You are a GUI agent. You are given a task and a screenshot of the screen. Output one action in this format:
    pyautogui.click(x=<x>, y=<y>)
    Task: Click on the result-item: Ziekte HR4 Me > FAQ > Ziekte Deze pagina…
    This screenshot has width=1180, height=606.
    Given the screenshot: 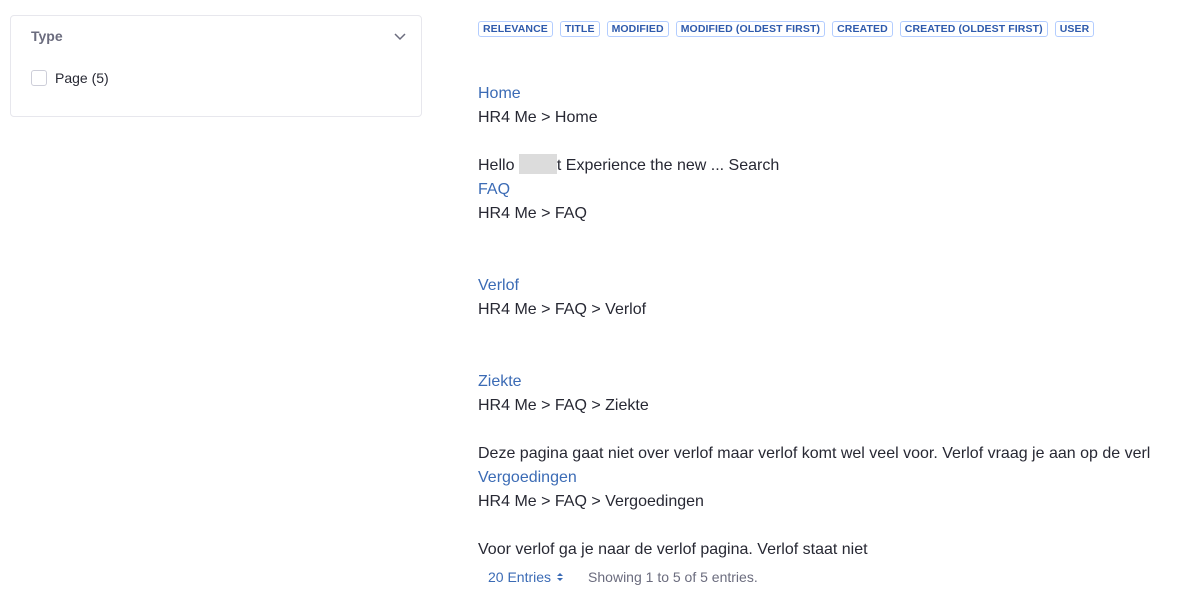 What is the action you would take?
    pyautogui.click(x=814, y=418)
    